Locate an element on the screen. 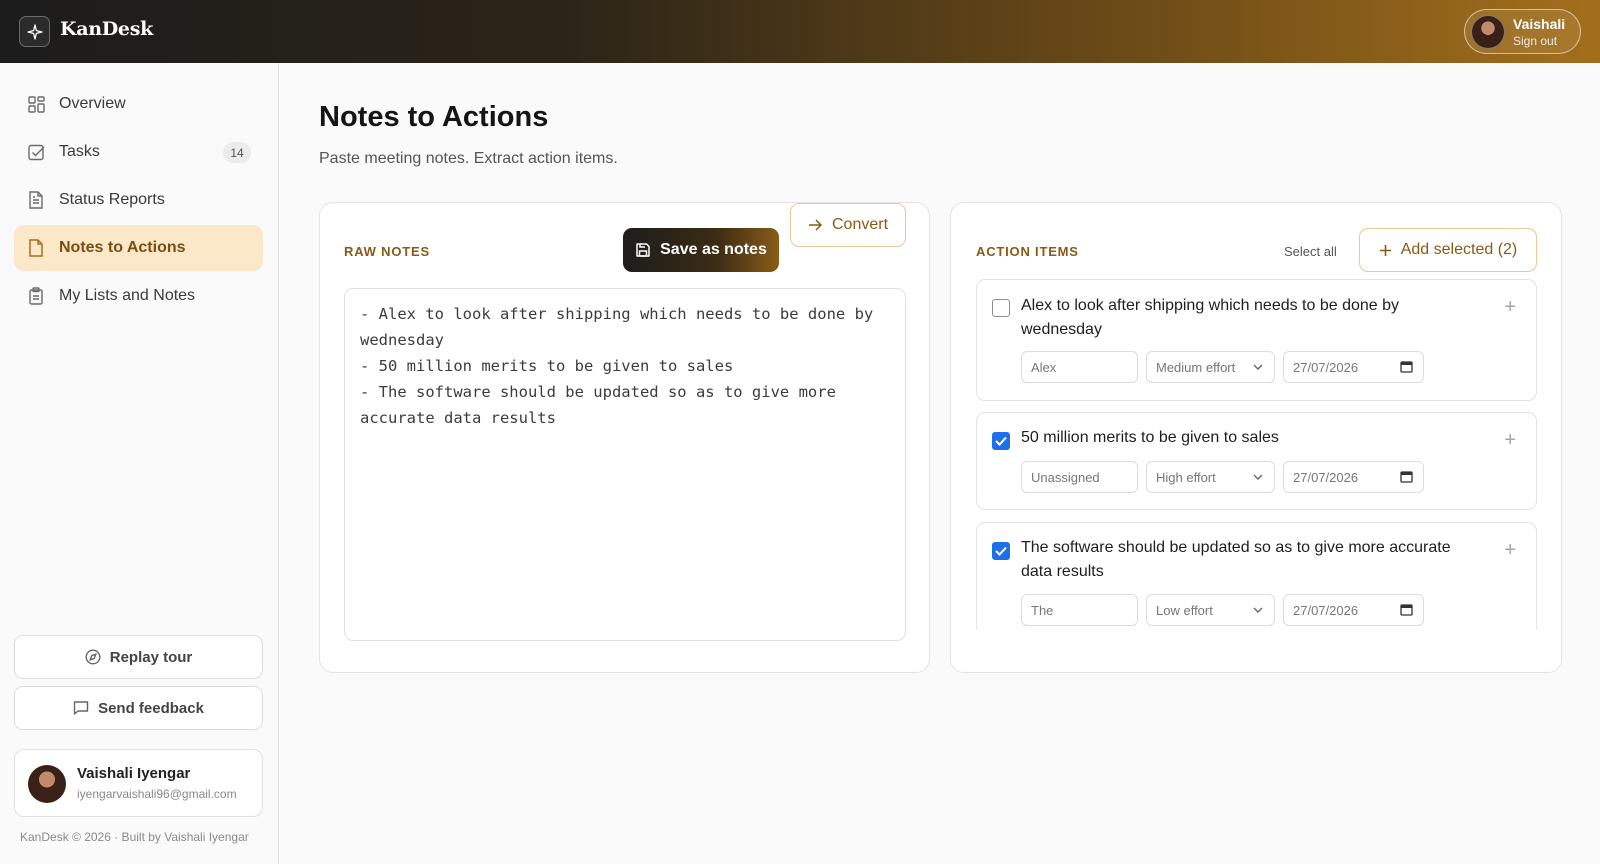  select-all-link: Select all is located at coordinates (1310, 251).